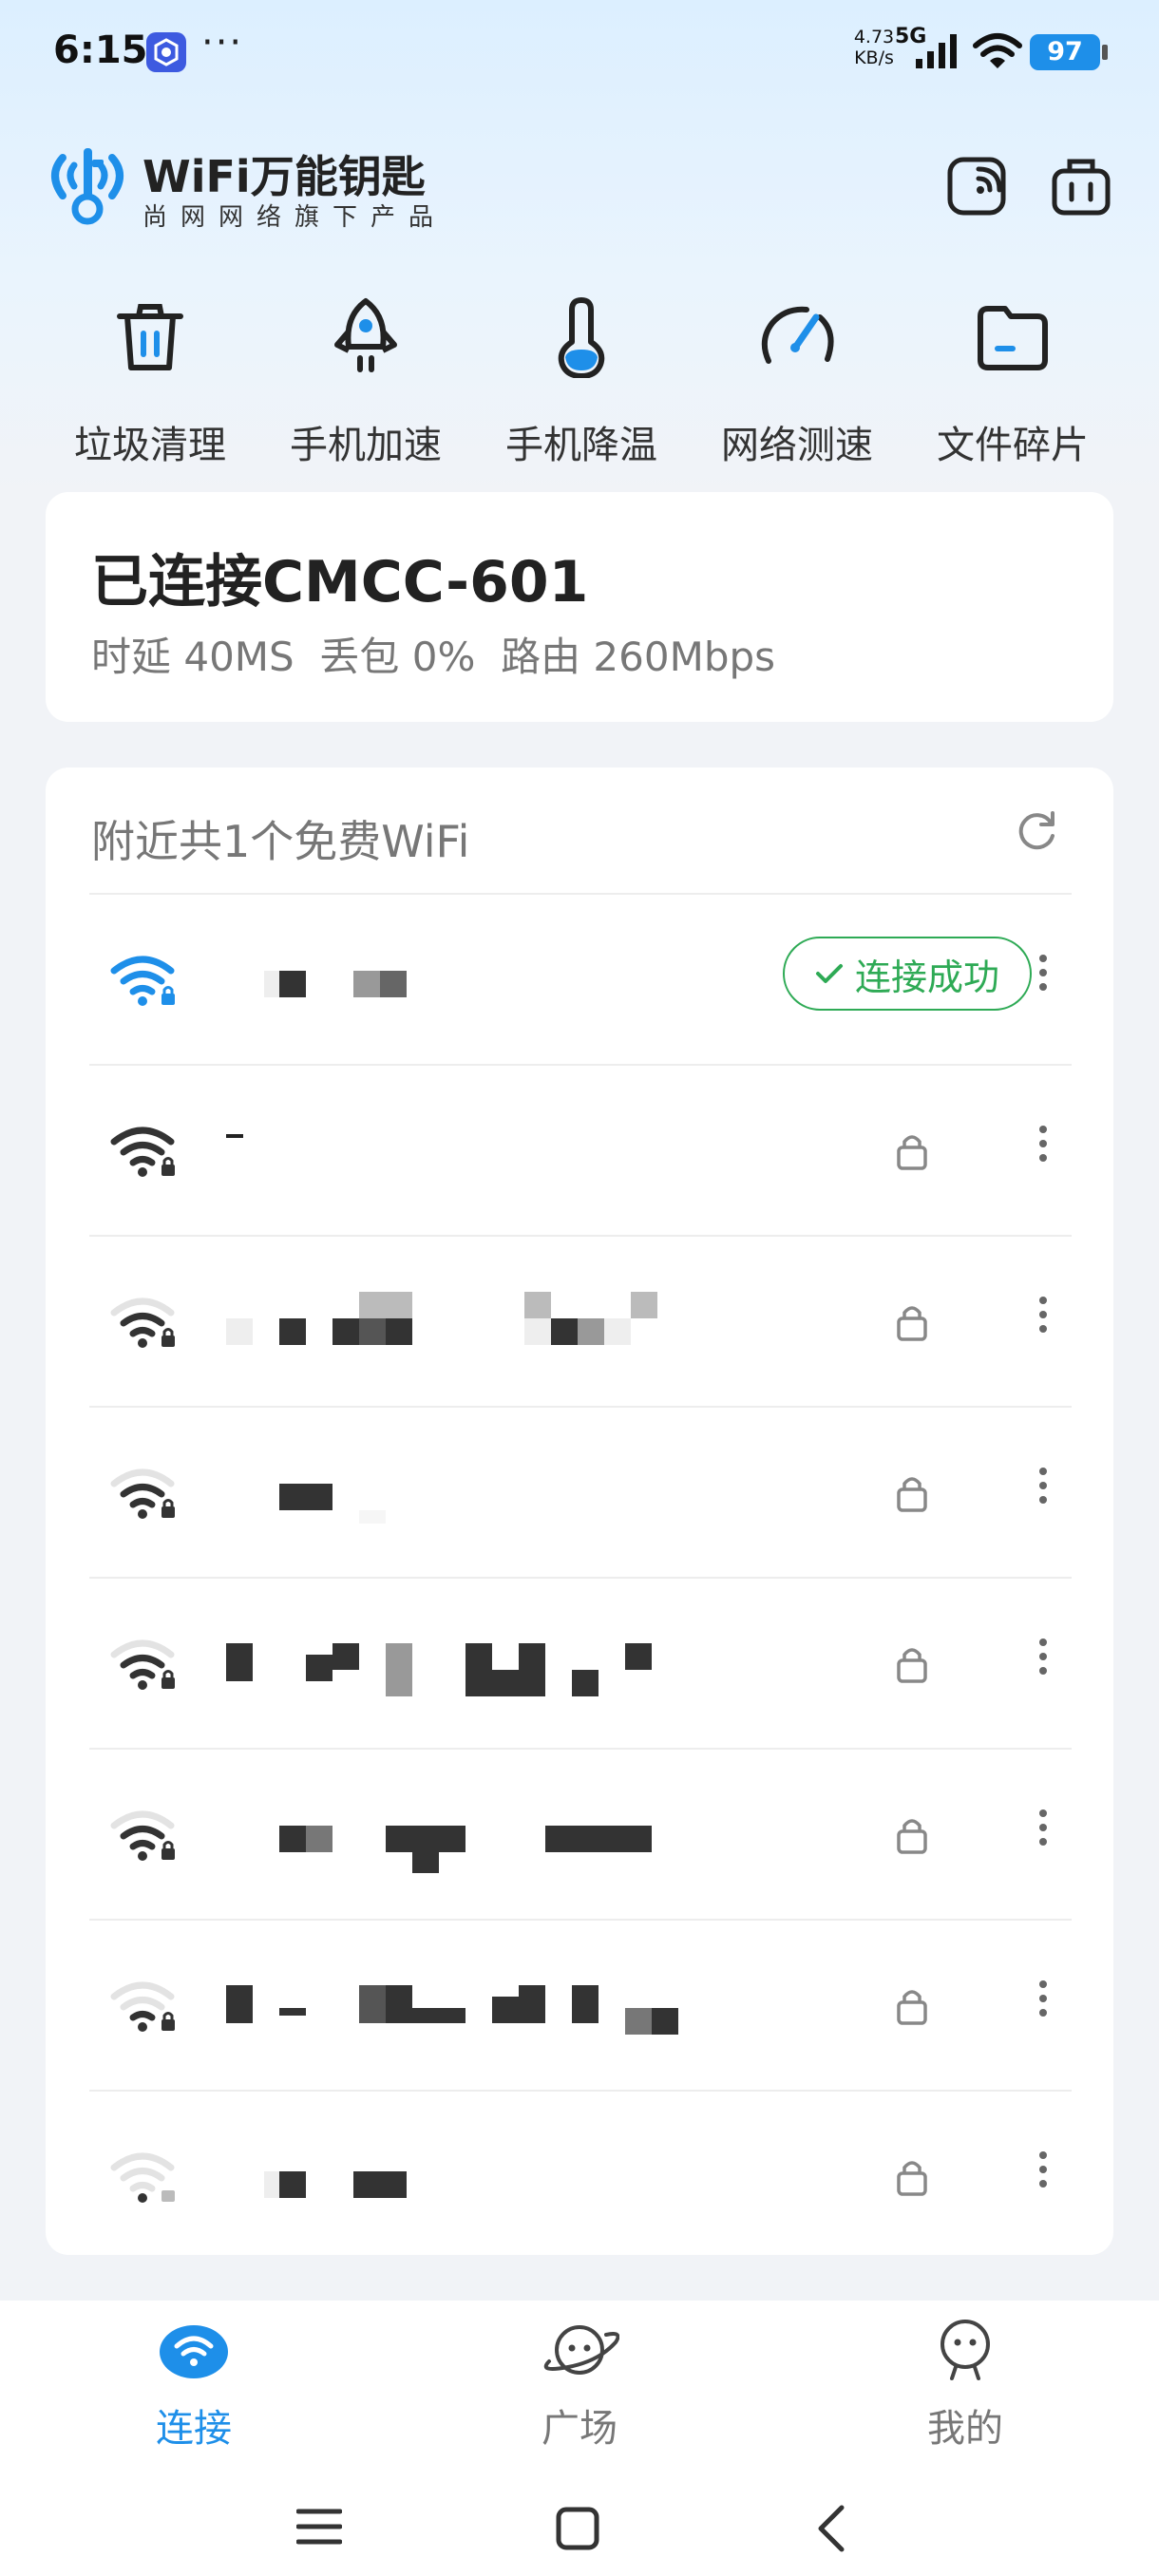  Describe the element at coordinates (926, 977) in the screenshot. I see `connected-label: 连接成功` at that location.